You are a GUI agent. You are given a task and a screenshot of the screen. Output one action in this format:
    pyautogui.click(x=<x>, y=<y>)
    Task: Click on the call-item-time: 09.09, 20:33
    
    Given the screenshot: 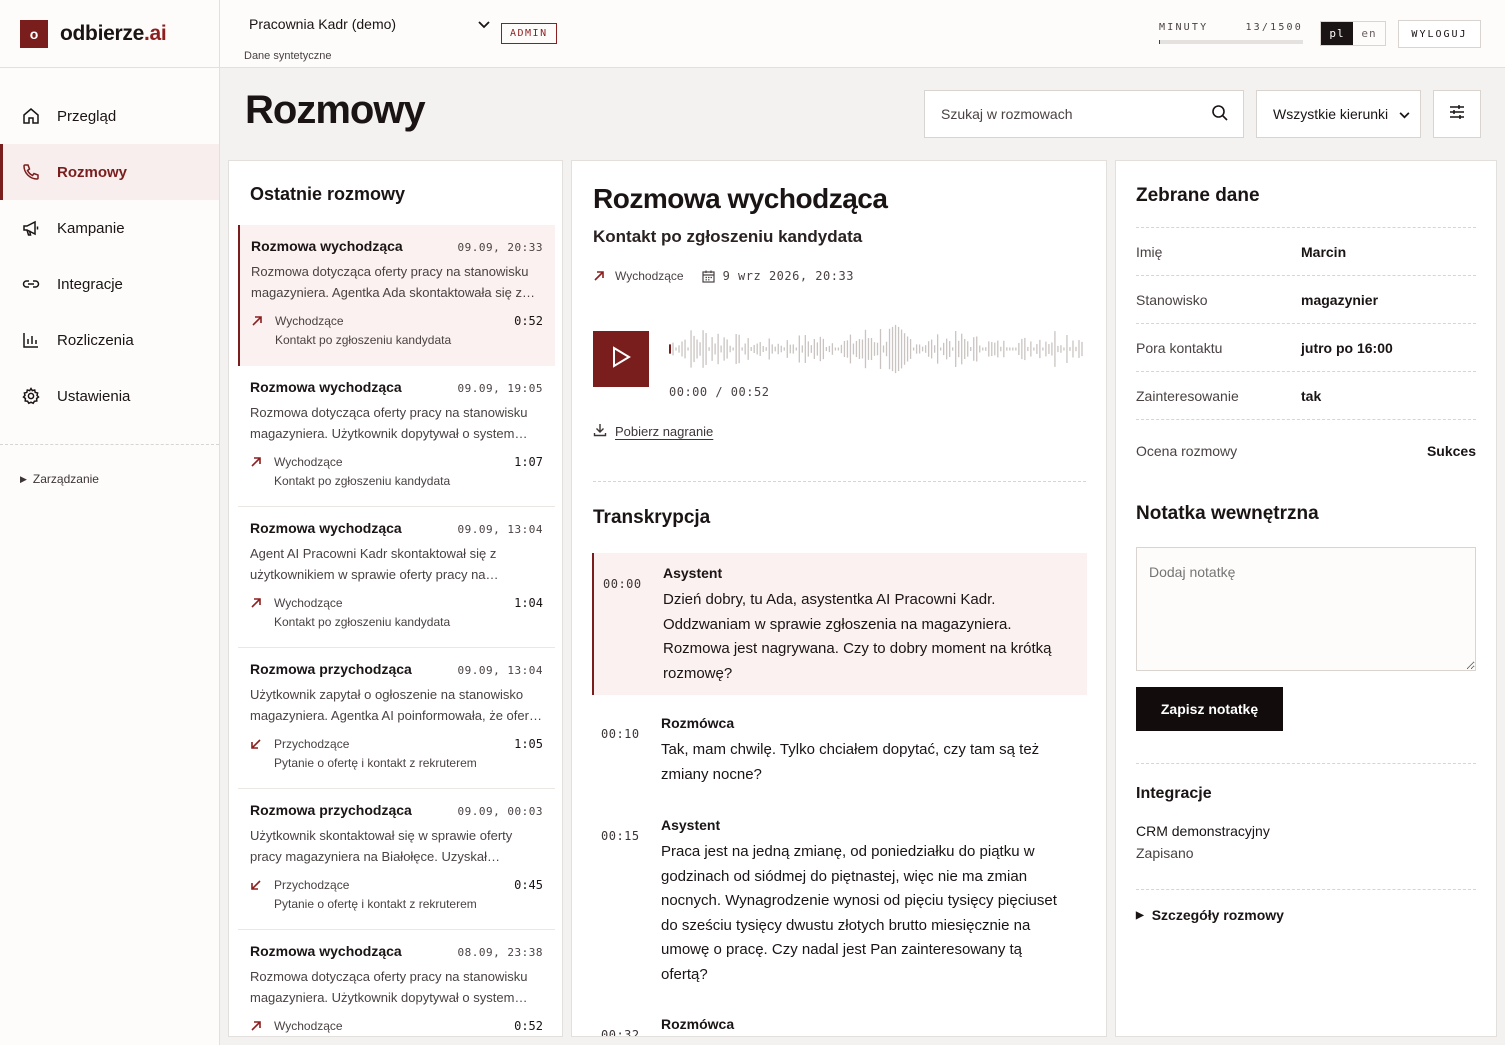 What is the action you would take?
    pyautogui.click(x=500, y=247)
    